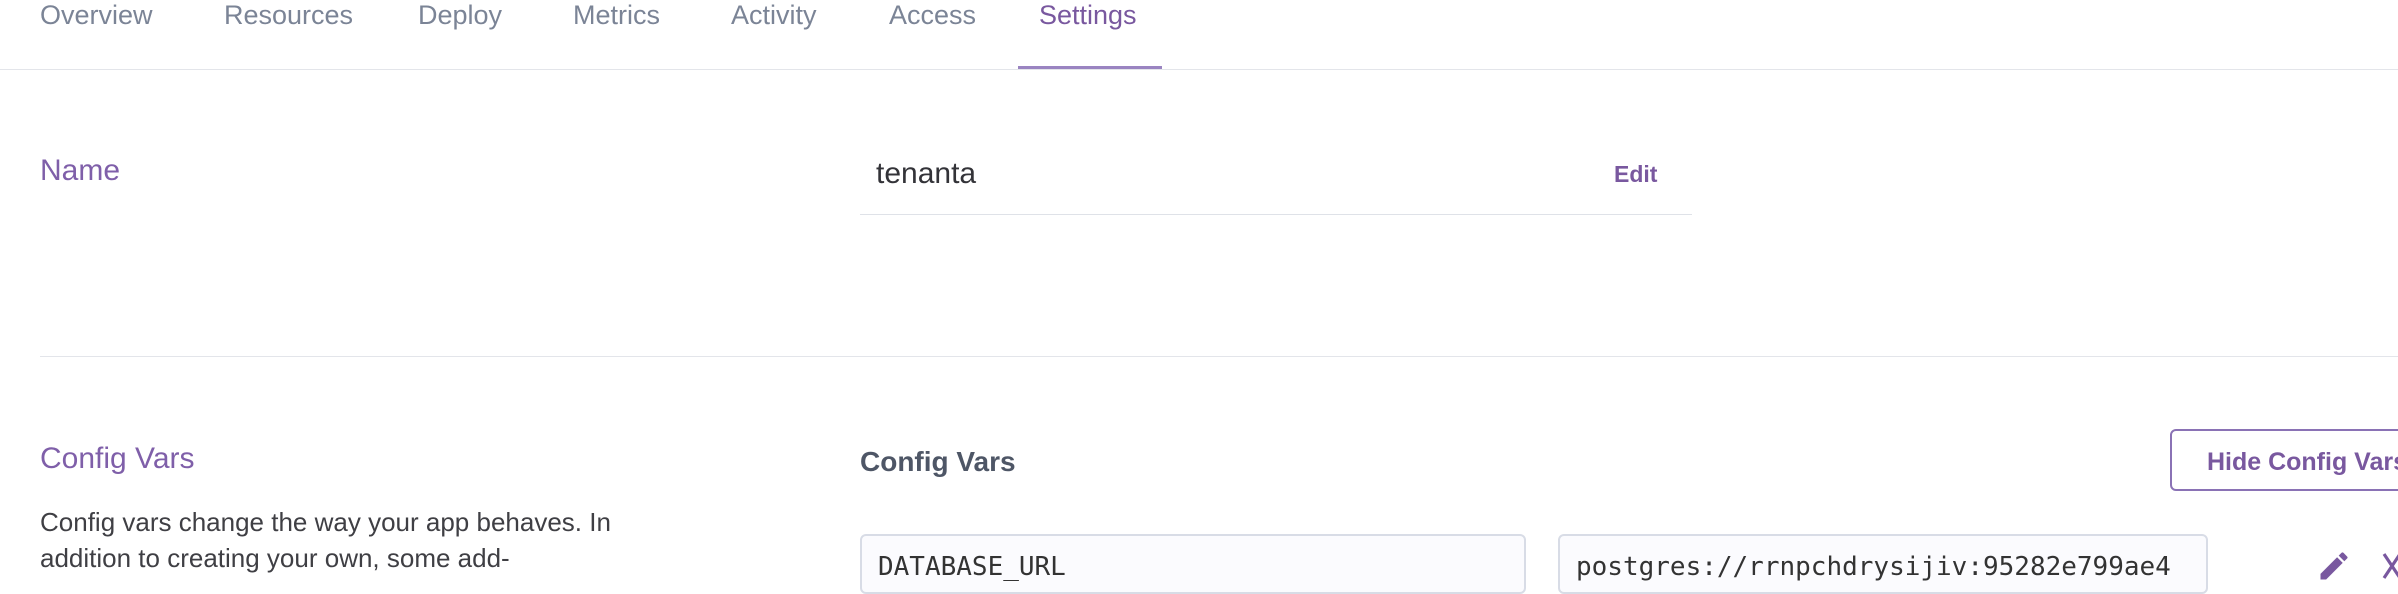 Image resolution: width=2398 pixels, height=594 pixels. What do you see at coordinates (926, 173) in the screenshot?
I see `app-name-value: tenanta` at bounding box center [926, 173].